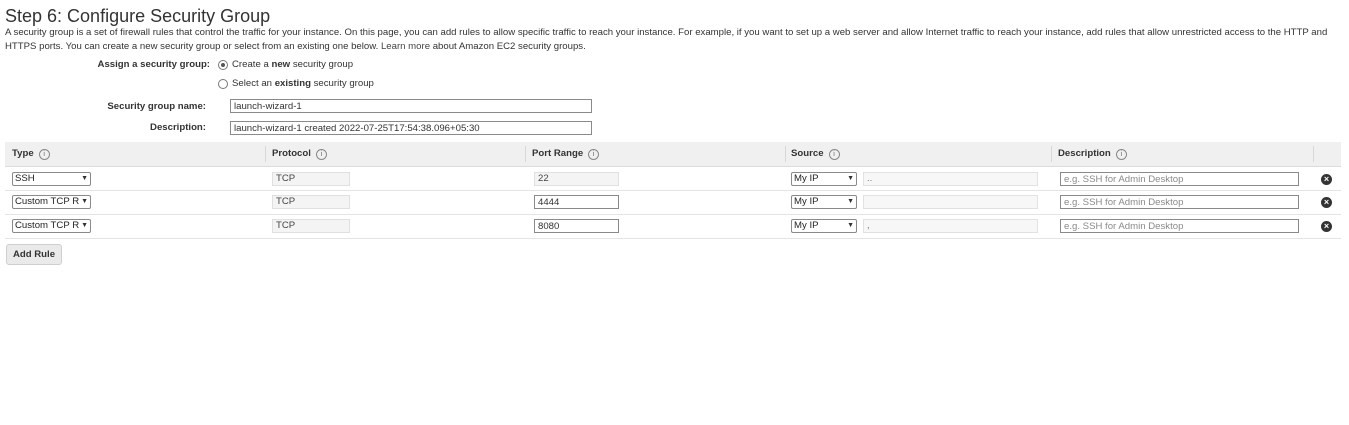 The image size is (1349, 425). What do you see at coordinates (566, 154) in the screenshot?
I see `header-port-range: Port Range i` at bounding box center [566, 154].